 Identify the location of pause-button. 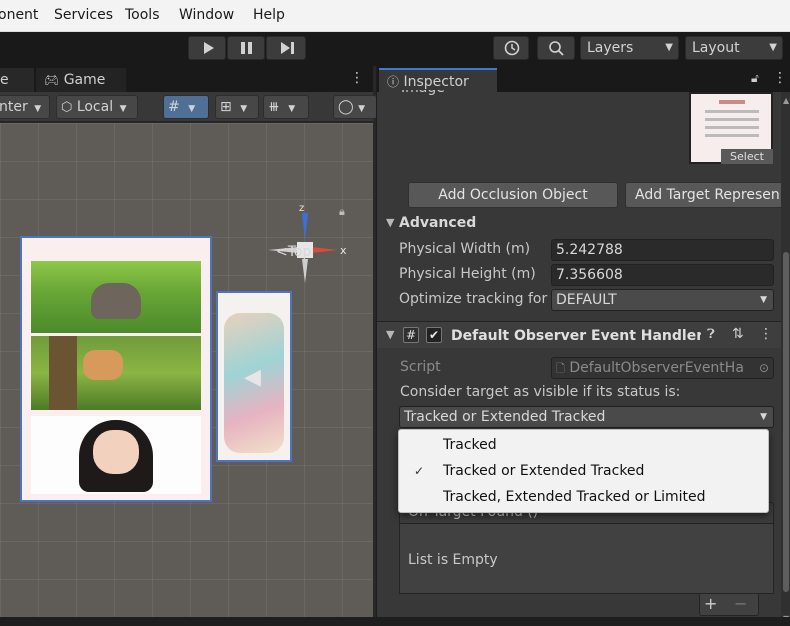
(246, 48).